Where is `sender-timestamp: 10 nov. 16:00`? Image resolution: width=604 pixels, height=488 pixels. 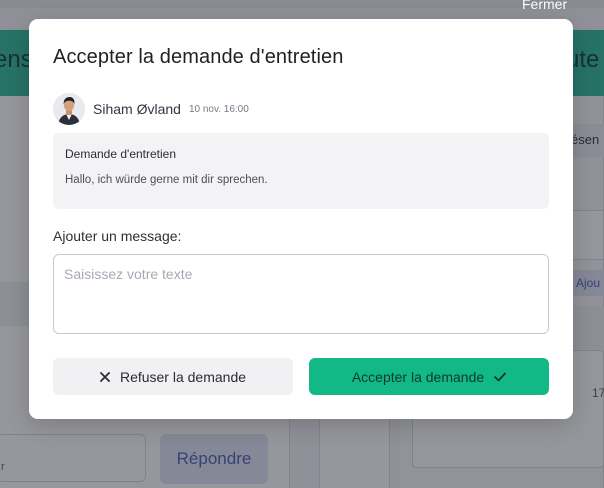
sender-timestamp: 10 nov. 16:00 is located at coordinates (218, 109).